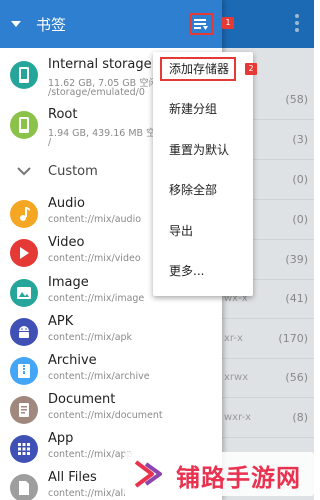  I want to click on image-icon, so click(24, 293).